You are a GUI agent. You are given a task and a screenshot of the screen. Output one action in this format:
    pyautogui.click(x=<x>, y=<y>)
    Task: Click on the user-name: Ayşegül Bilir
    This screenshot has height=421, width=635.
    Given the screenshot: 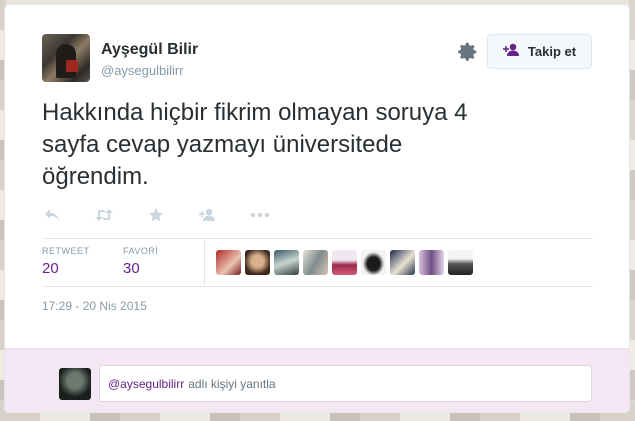 What is the action you would take?
    pyautogui.click(x=149, y=50)
    